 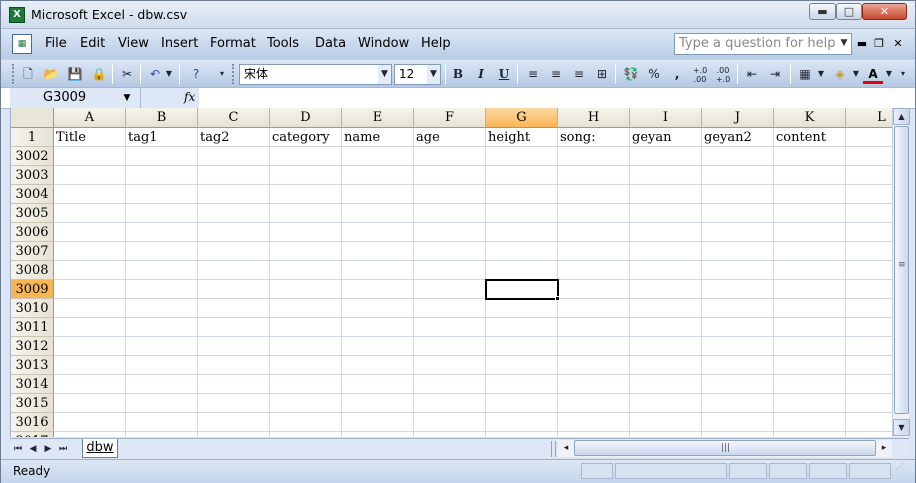 What do you see at coordinates (330, 43) in the screenshot?
I see `menu-data: Data` at bounding box center [330, 43].